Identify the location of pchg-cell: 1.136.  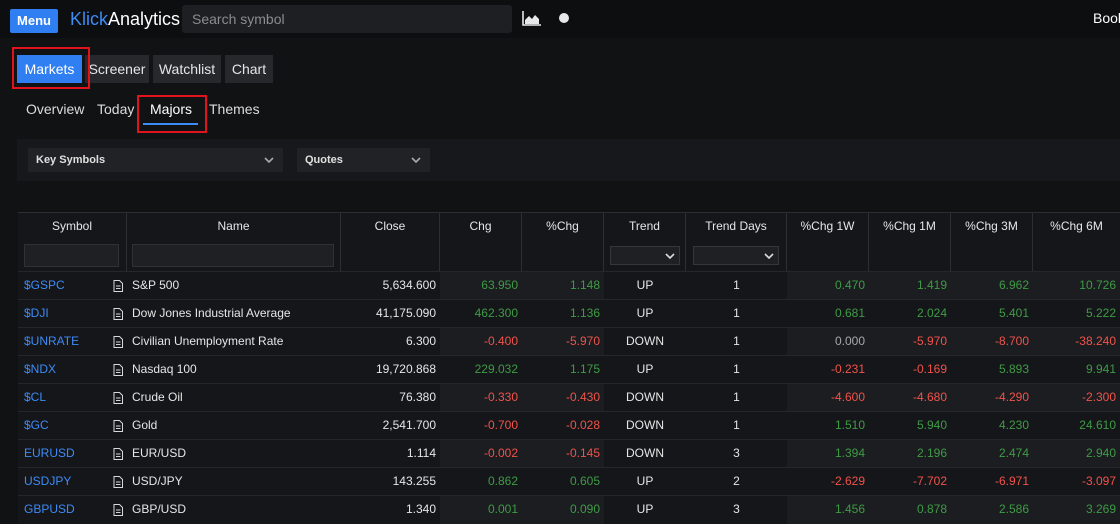
(584, 313).